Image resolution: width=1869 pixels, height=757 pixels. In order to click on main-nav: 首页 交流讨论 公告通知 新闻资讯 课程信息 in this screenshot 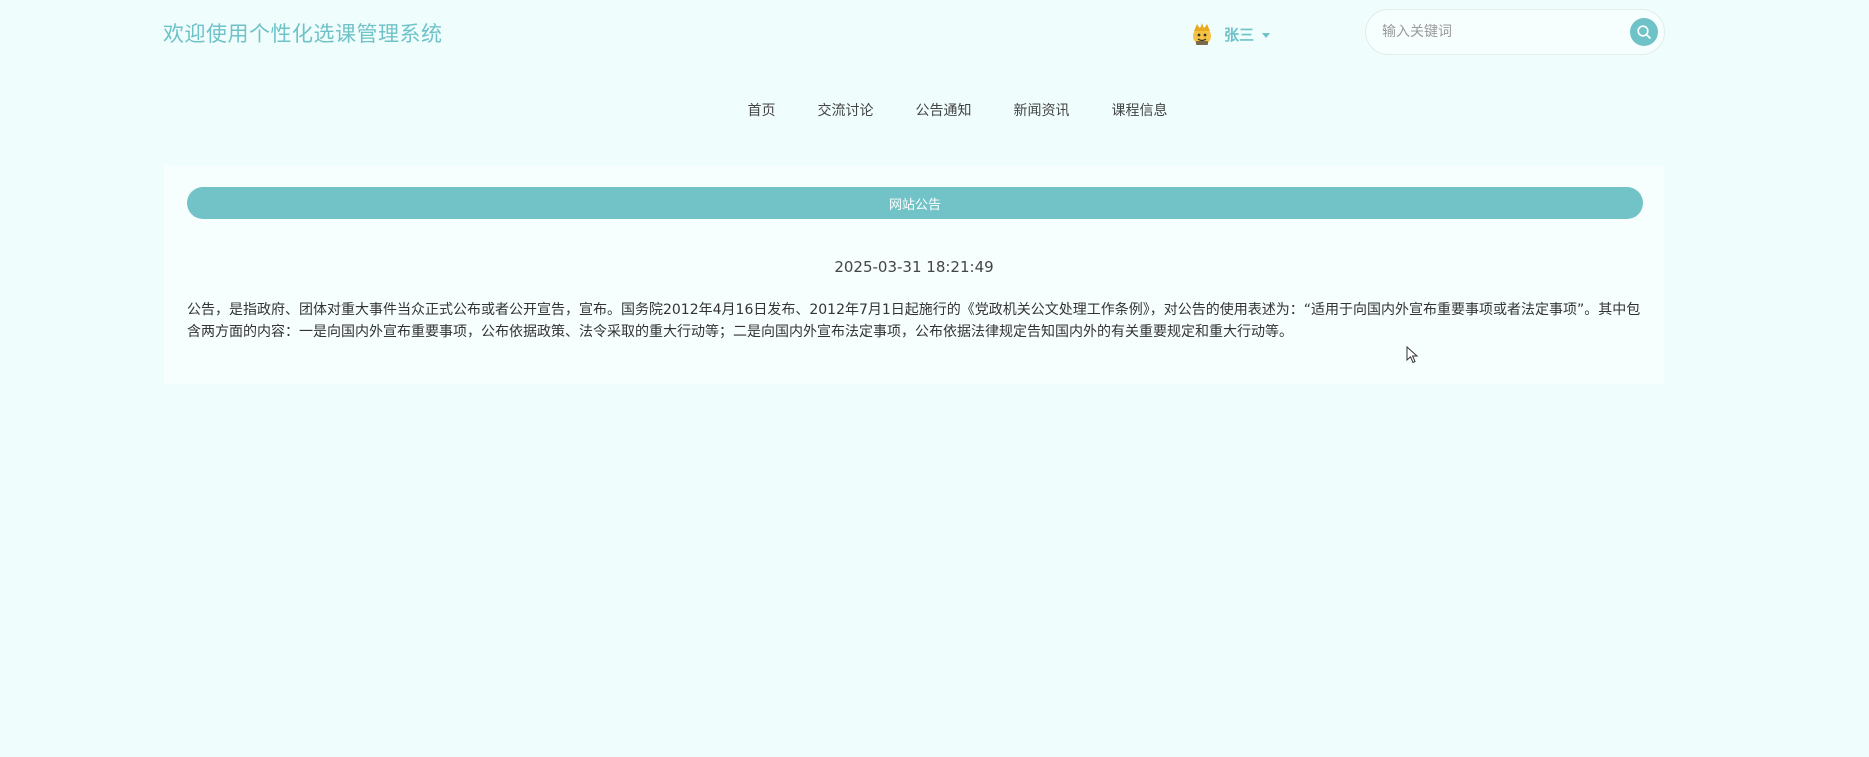, I will do `click(934, 110)`.